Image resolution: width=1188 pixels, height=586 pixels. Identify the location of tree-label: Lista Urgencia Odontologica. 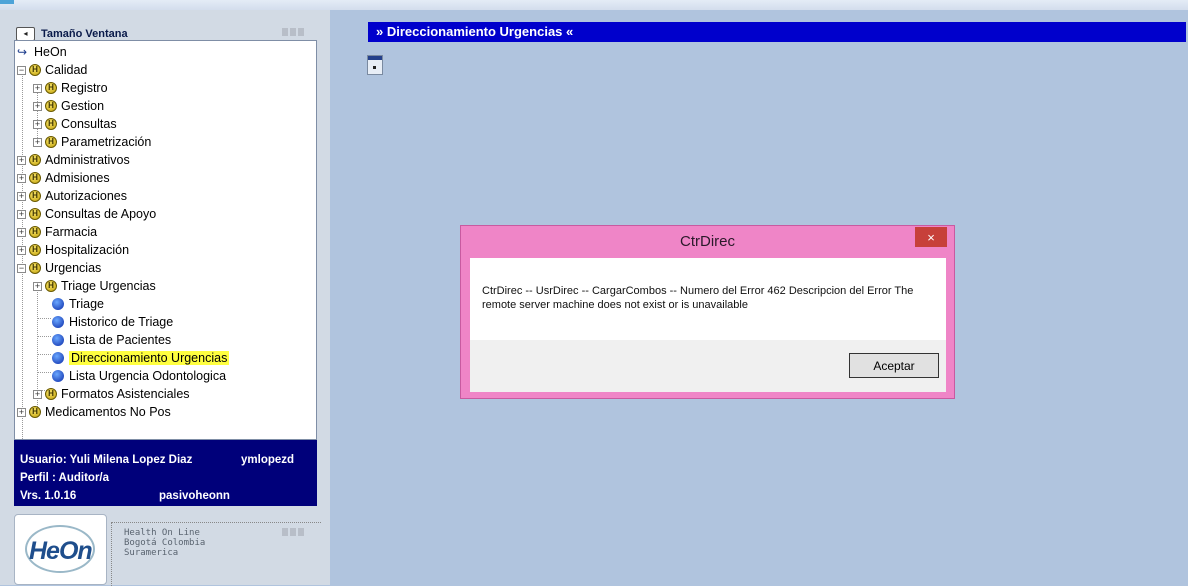
(148, 376).